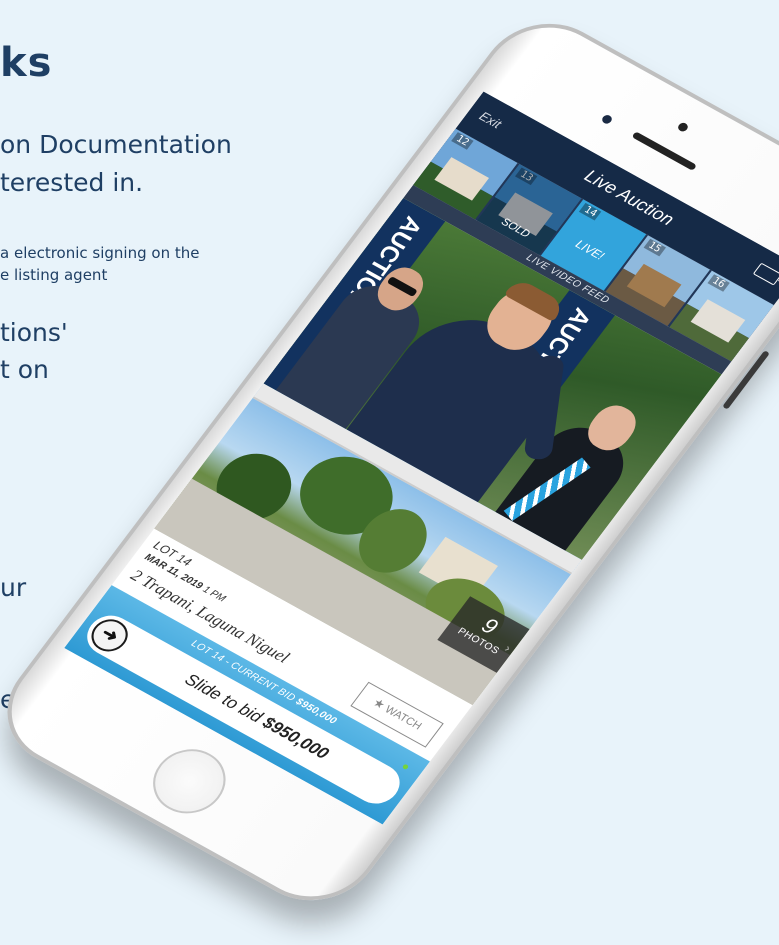 Image resolution: width=779 pixels, height=945 pixels. What do you see at coordinates (116, 144) in the screenshot?
I see `body-text-line: on Documentation` at bounding box center [116, 144].